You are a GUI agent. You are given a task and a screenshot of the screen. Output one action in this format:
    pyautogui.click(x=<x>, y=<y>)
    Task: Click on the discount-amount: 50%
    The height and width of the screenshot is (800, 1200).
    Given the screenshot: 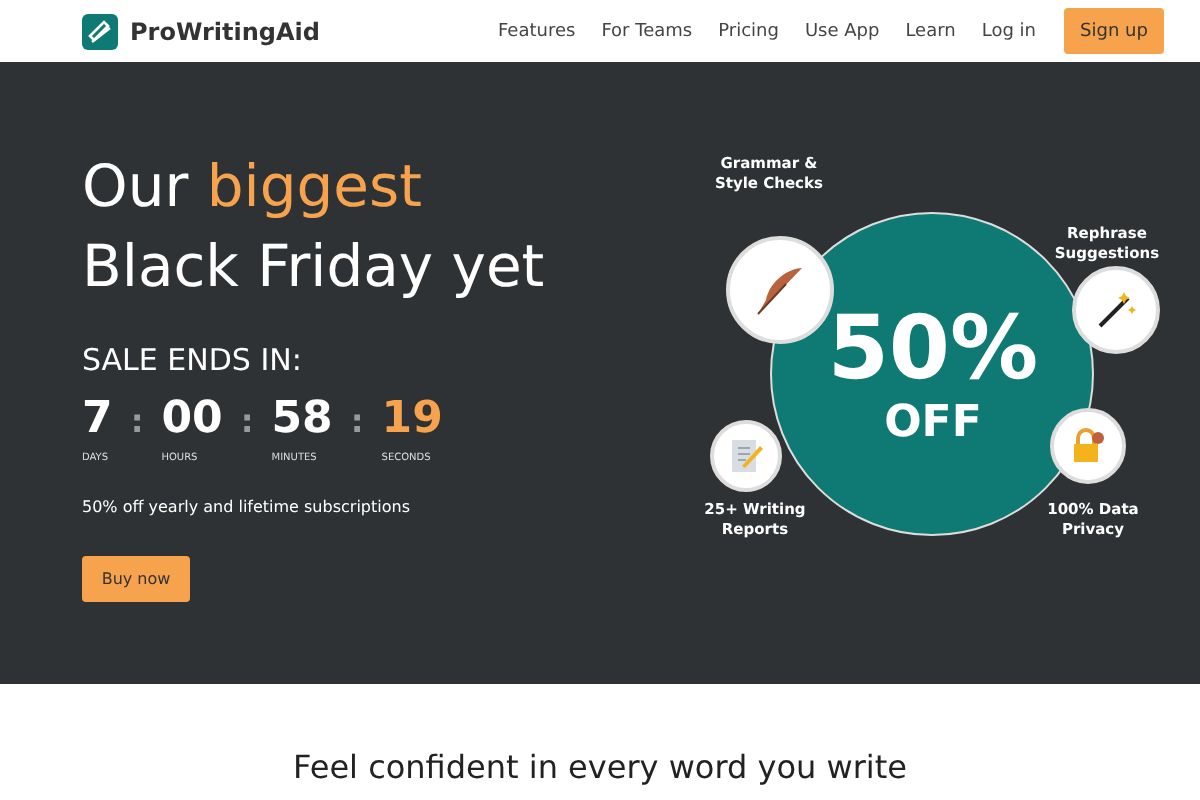 What is the action you would take?
    pyautogui.click(x=933, y=349)
    